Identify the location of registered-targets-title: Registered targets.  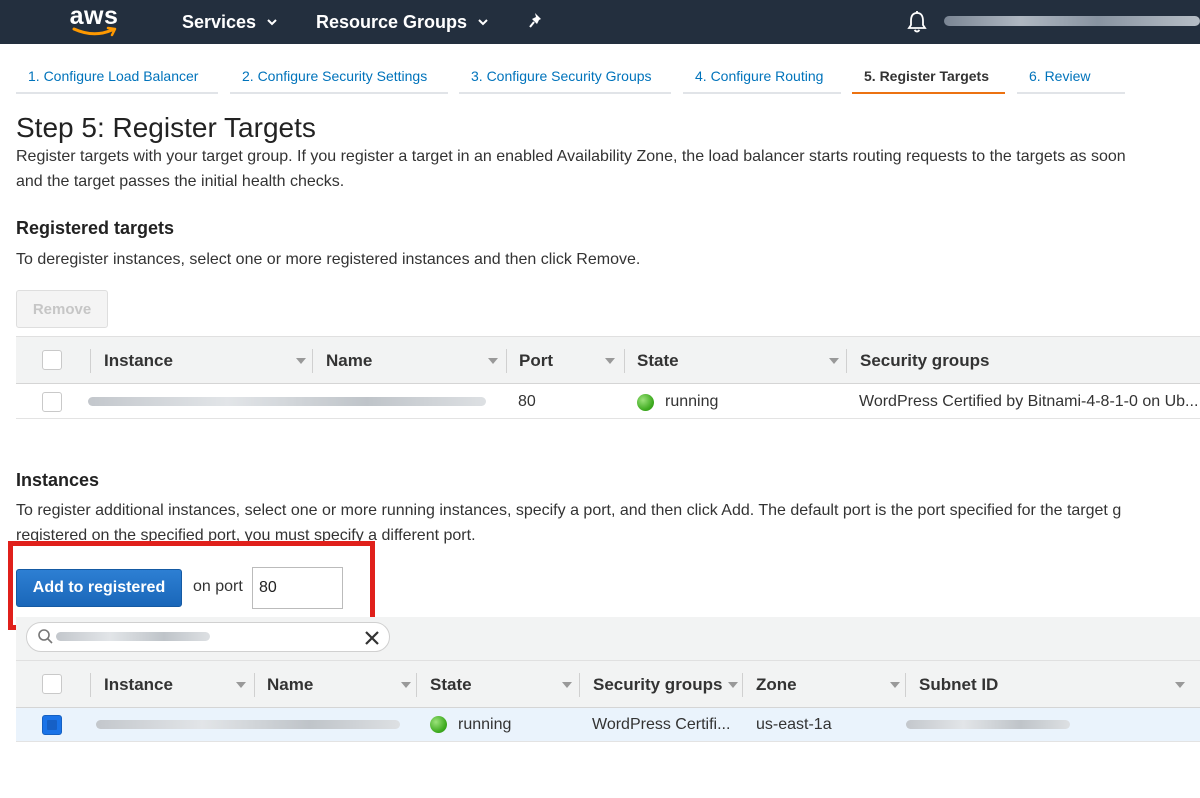
(95, 228).